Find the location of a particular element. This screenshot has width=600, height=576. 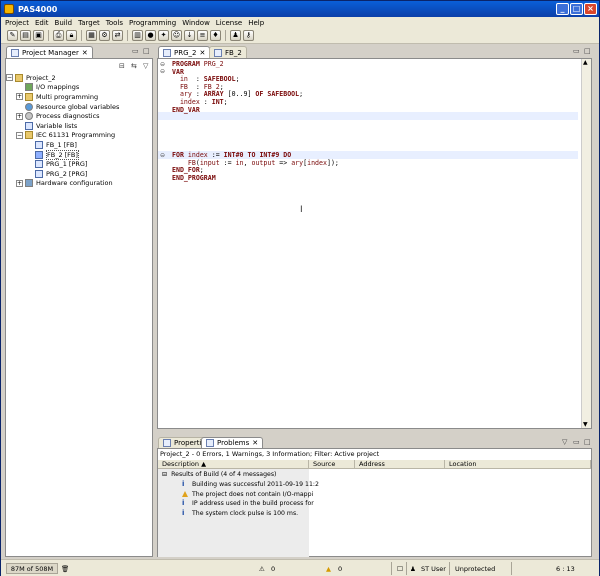

protection-label: Unprotected is located at coordinates (475, 568).